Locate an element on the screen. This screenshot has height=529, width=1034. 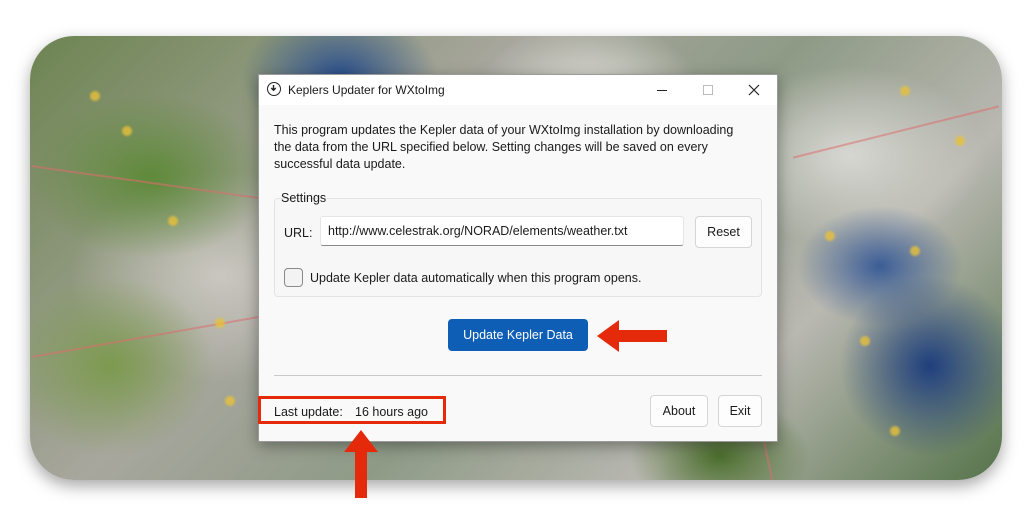
close-button is located at coordinates (754, 90).